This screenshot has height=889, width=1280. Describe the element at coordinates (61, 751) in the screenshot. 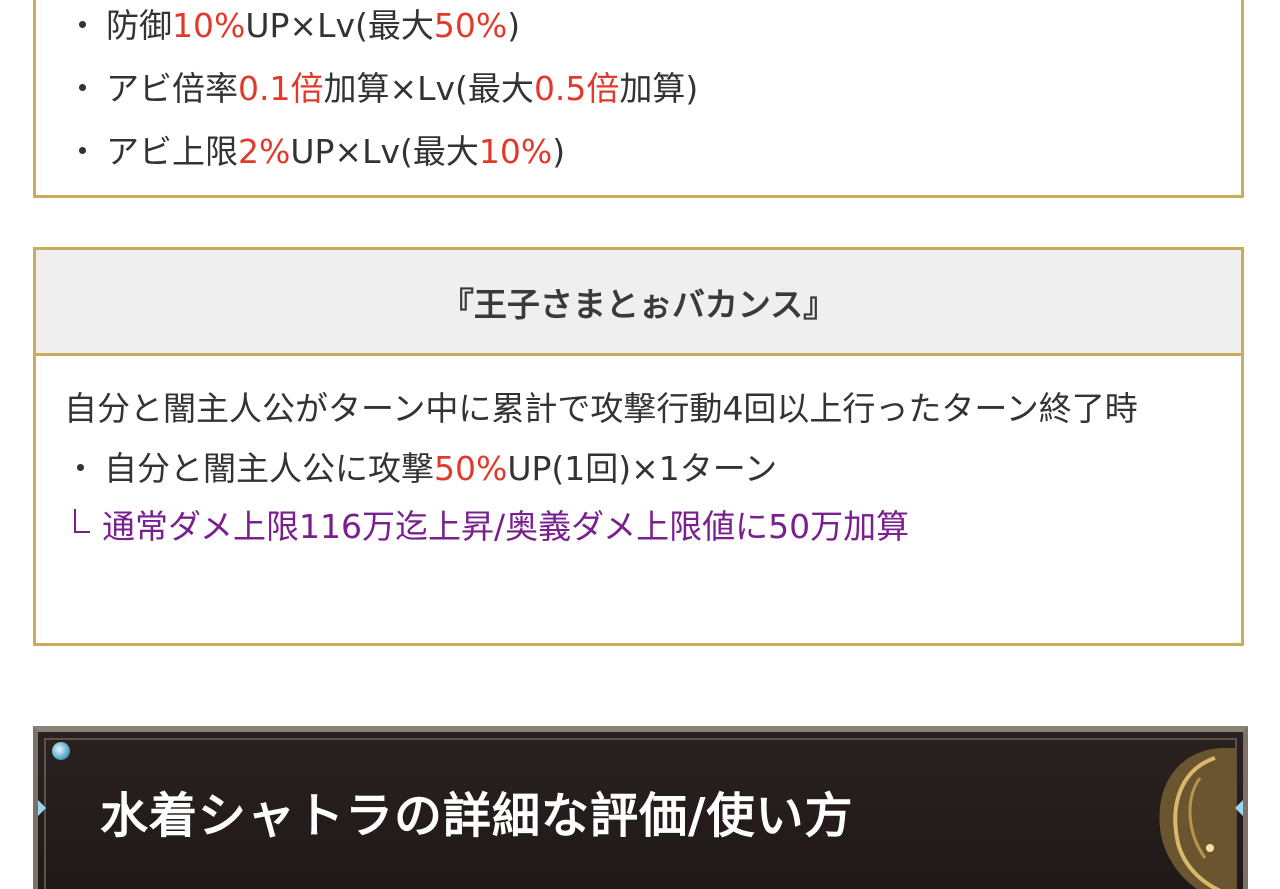

I see `orb-ornament-icon` at that location.